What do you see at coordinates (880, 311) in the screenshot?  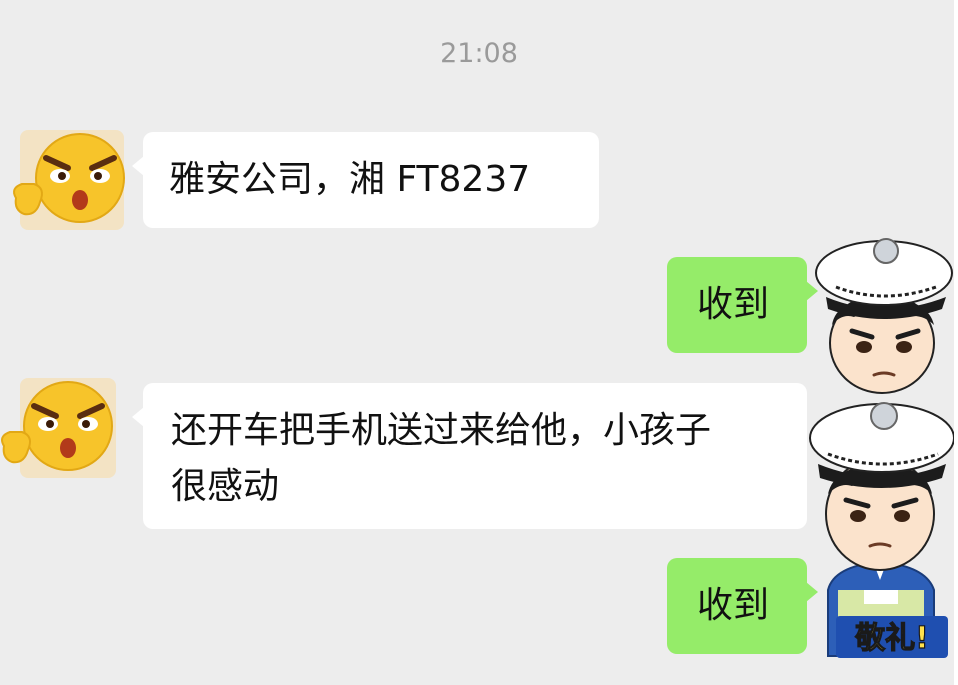 I see `police-officer-avatar-icon` at bounding box center [880, 311].